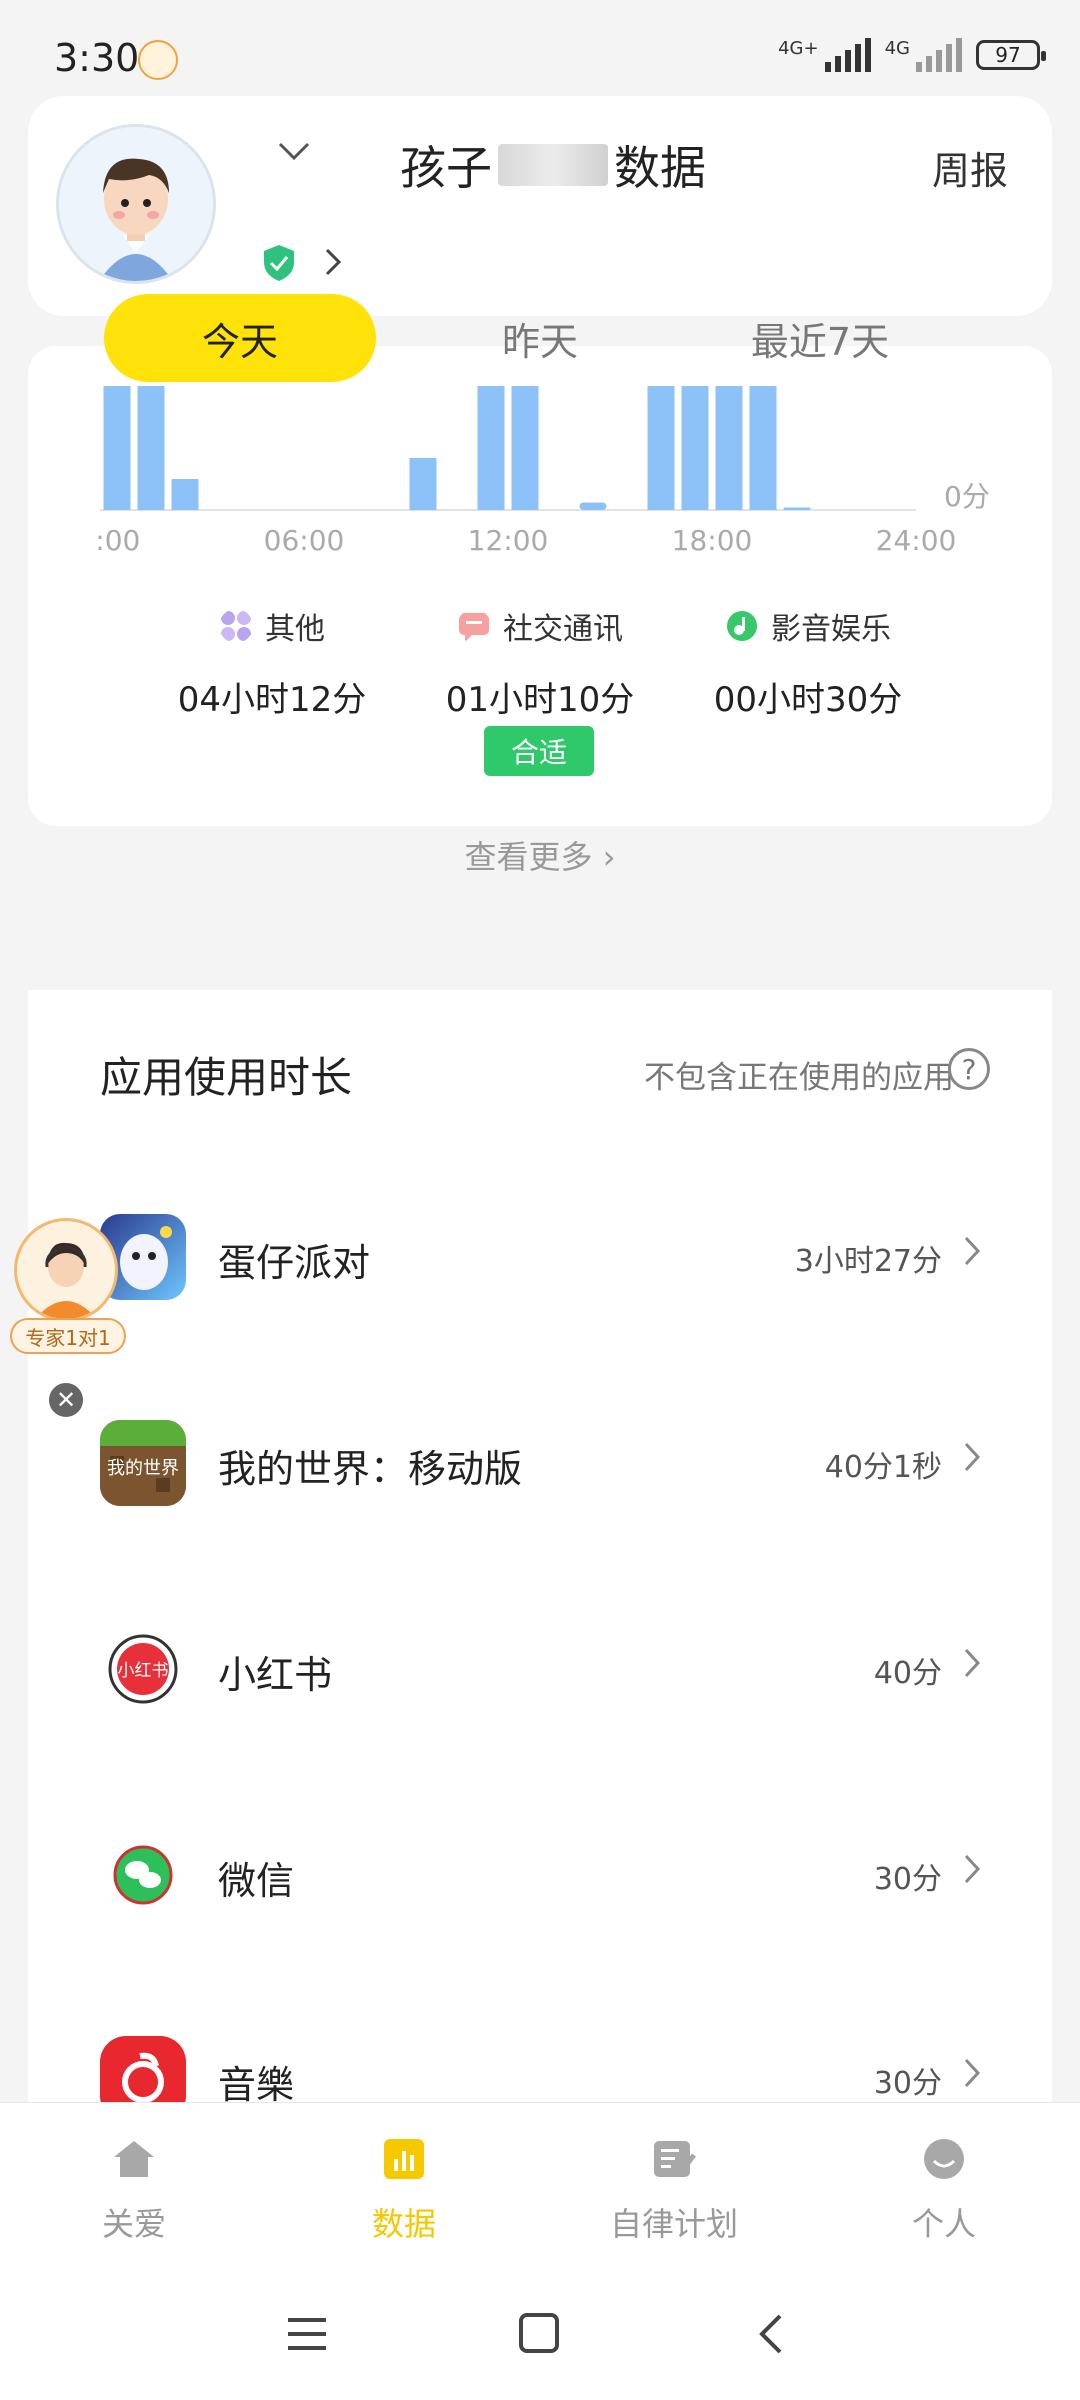 This screenshot has width=1080, height=2400. Describe the element at coordinates (897, 48) in the screenshot. I see `network-type: 4G` at that location.